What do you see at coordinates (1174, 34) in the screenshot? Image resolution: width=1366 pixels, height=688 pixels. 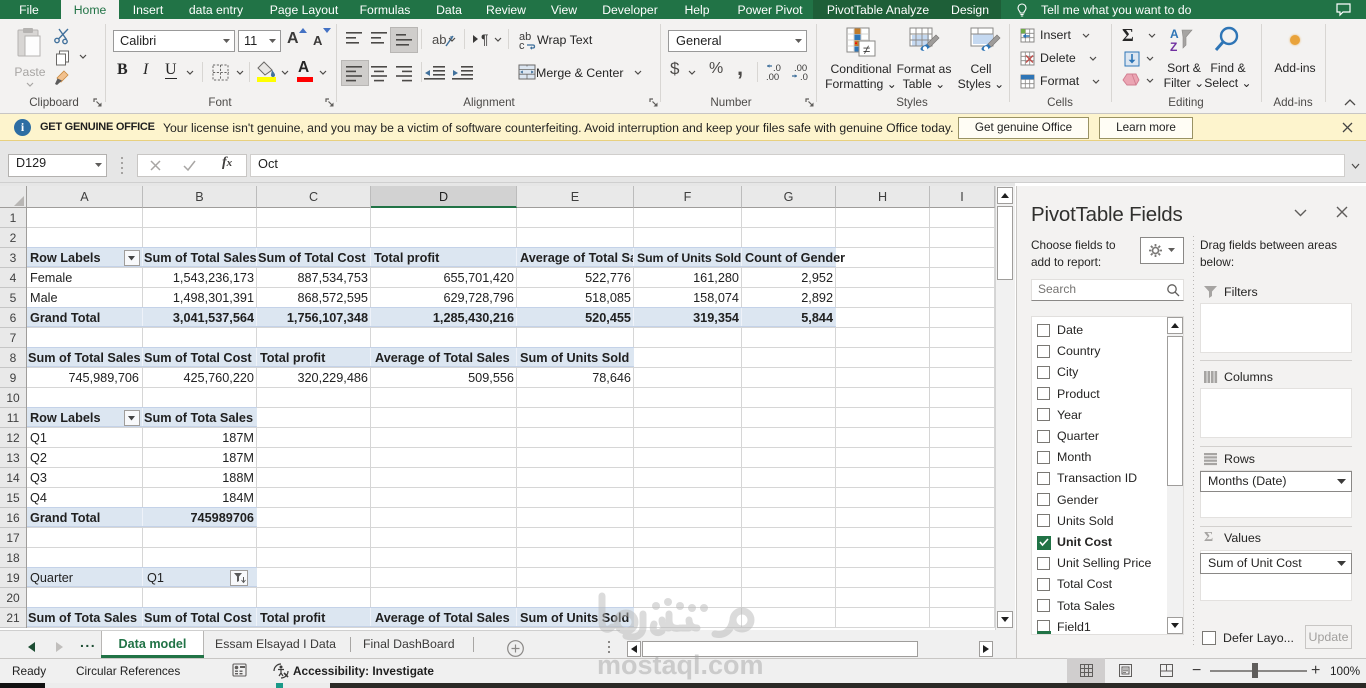 I see `svg-text: A` at bounding box center [1174, 34].